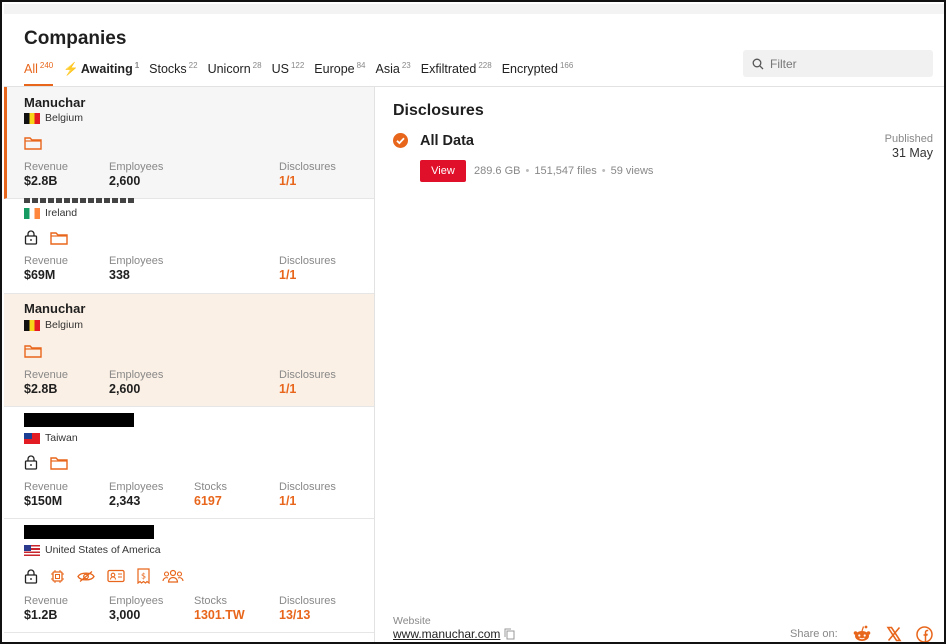 The width and height of the screenshot is (946, 644). I want to click on eye-icon, so click(86, 576).